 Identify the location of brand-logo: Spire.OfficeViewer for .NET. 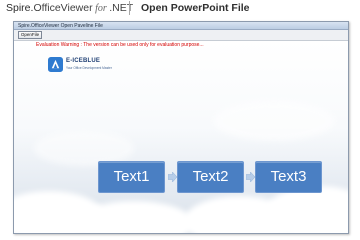
(69, 8).